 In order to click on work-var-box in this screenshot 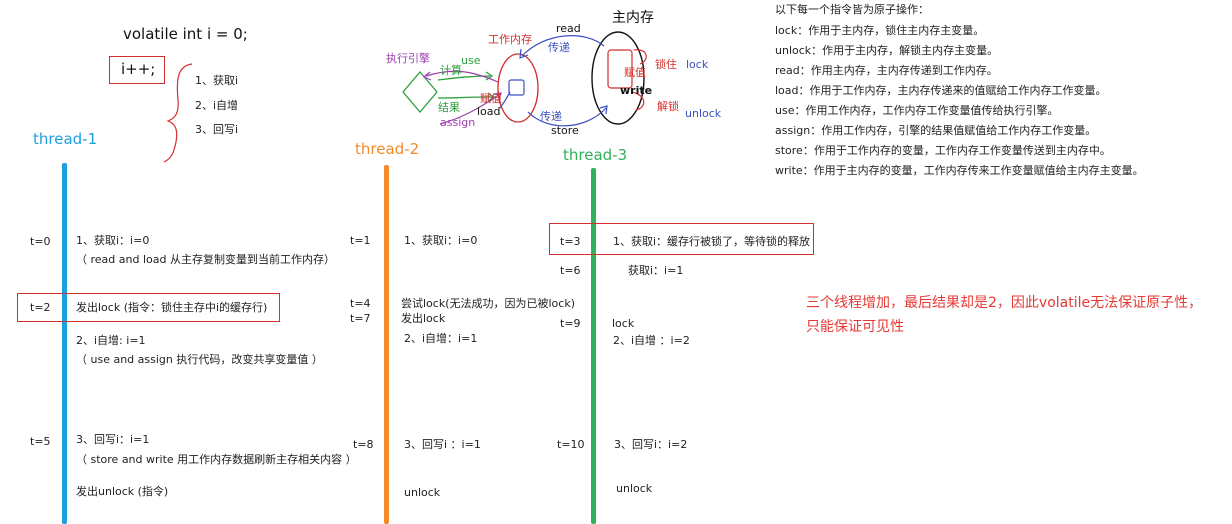, I will do `click(516, 87)`.